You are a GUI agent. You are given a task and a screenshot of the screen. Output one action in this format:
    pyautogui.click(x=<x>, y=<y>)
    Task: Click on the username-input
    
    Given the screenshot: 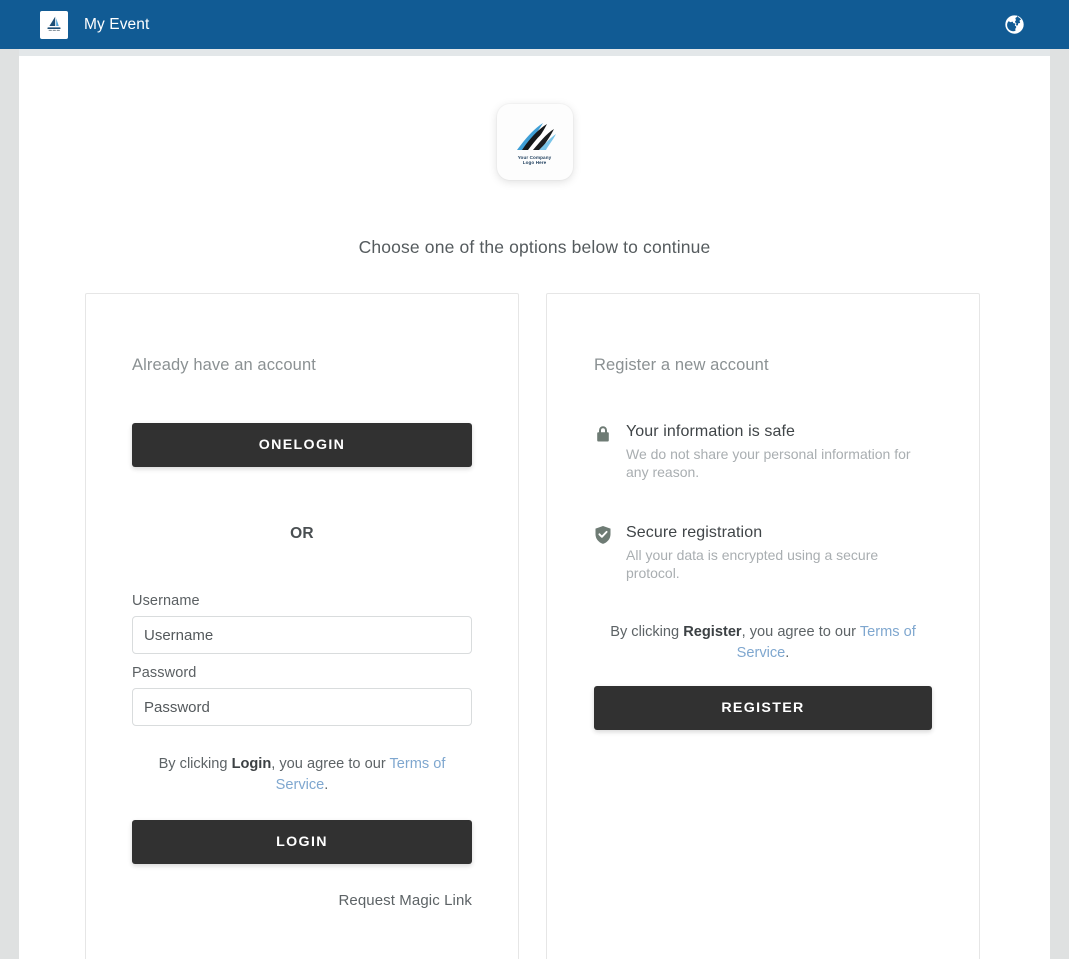 What is the action you would take?
    pyautogui.click(x=302, y=635)
    